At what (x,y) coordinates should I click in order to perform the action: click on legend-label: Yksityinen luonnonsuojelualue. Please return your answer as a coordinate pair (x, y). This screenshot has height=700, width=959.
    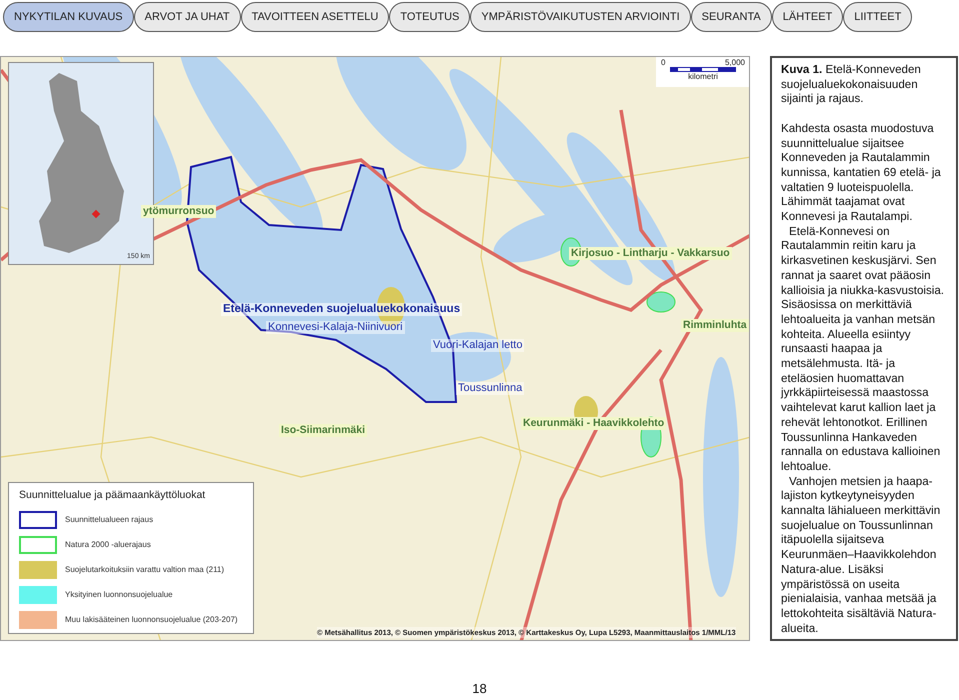
    Looking at the image, I should click on (119, 594).